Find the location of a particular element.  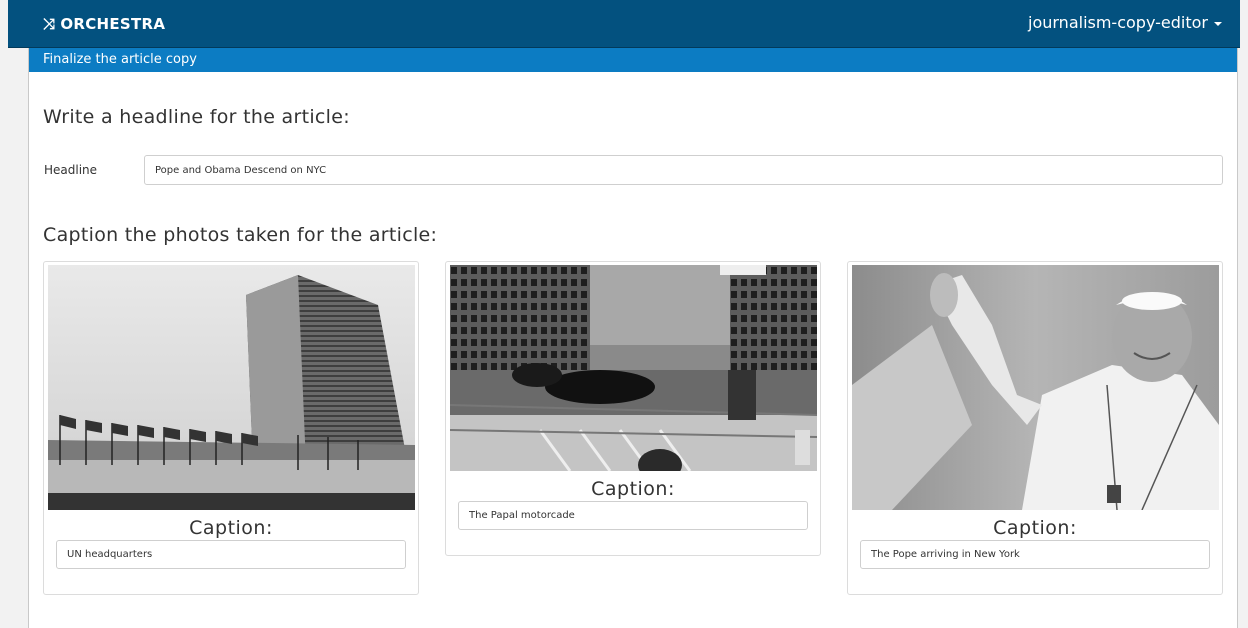

photo-card: Caption: is located at coordinates (633, 408).